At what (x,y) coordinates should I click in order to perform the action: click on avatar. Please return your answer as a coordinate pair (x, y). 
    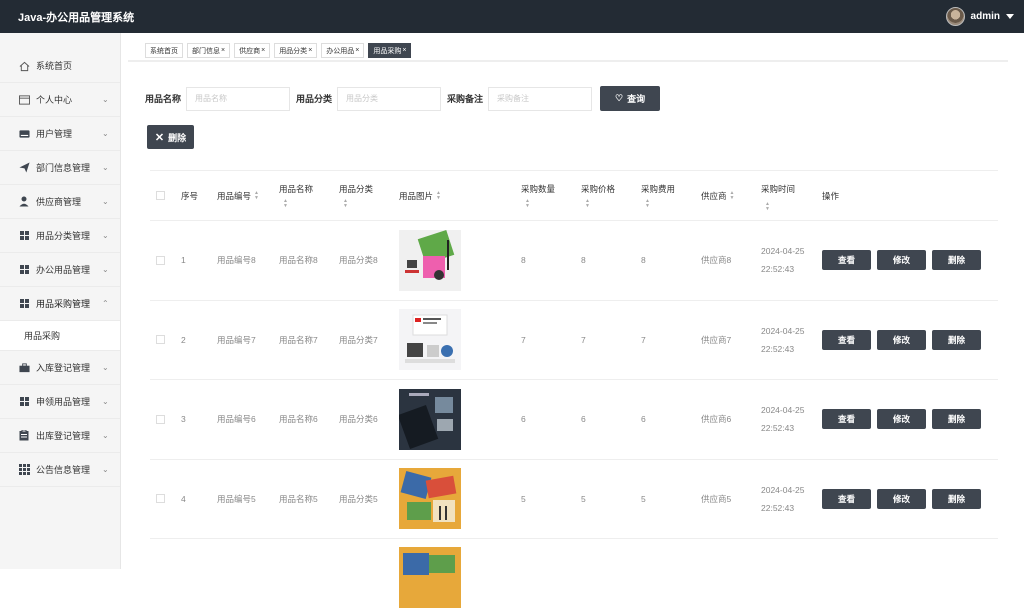
    Looking at the image, I should click on (955, 16).